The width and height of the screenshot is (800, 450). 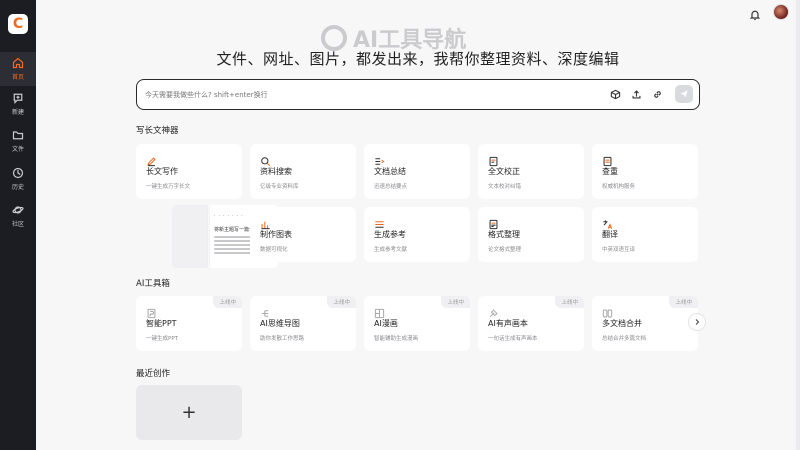 I want to click on section-title-writing: 写长文神器, so click(x=157, y=131).